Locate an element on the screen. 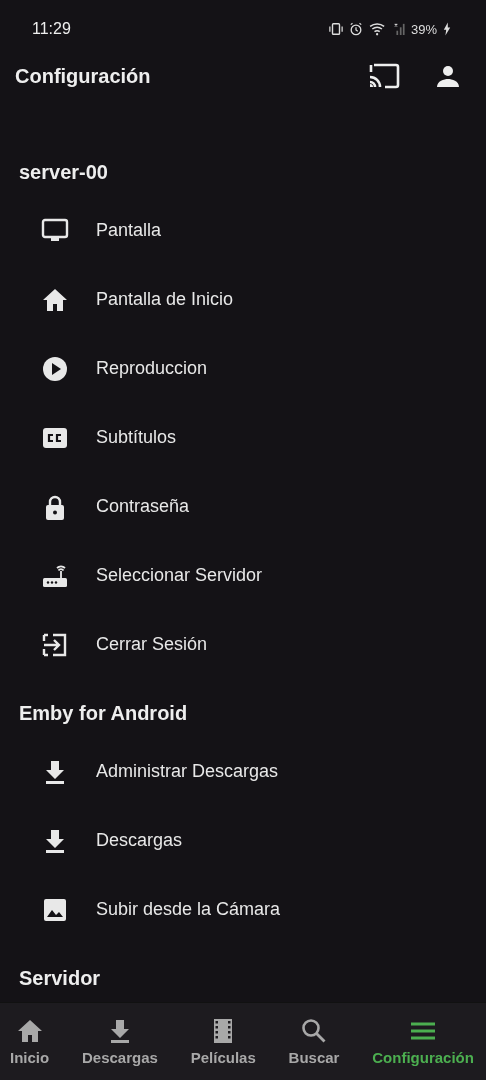 This screenshot has width=486, height=1080. settings-item: Subtítulos is located at coordinates (243, 437).